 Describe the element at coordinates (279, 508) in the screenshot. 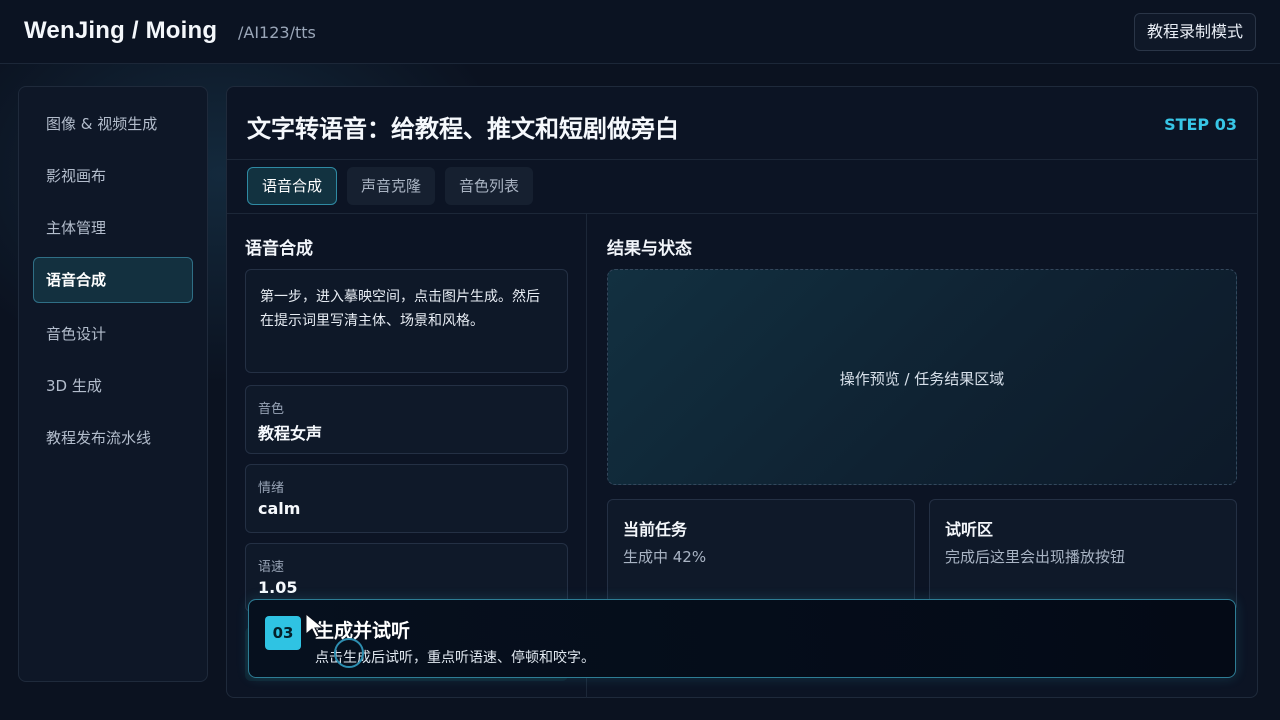

I see `emotion-value: calm` at that location.